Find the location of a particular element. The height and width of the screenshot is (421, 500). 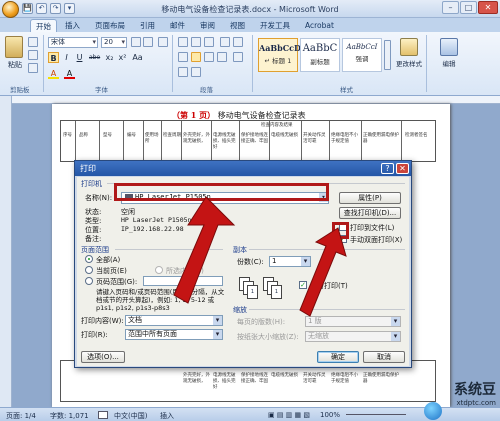

maximize-button: □ is located at coordinates (468, 7).